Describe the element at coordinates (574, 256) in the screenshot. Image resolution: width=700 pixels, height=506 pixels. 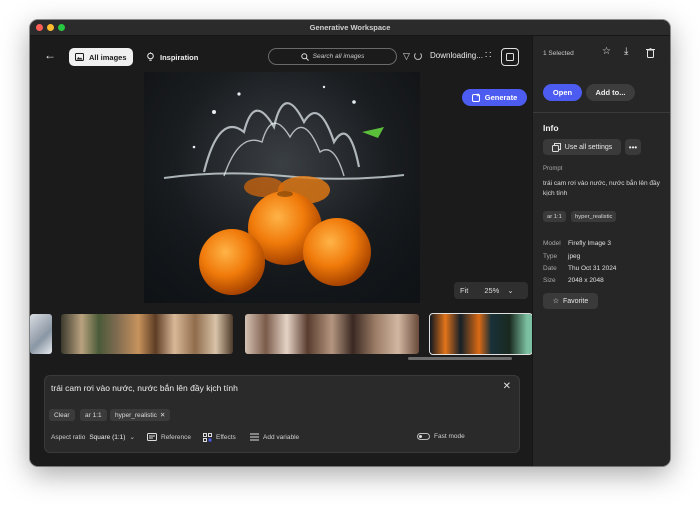
I see `meta-value: jpeg` at that location.